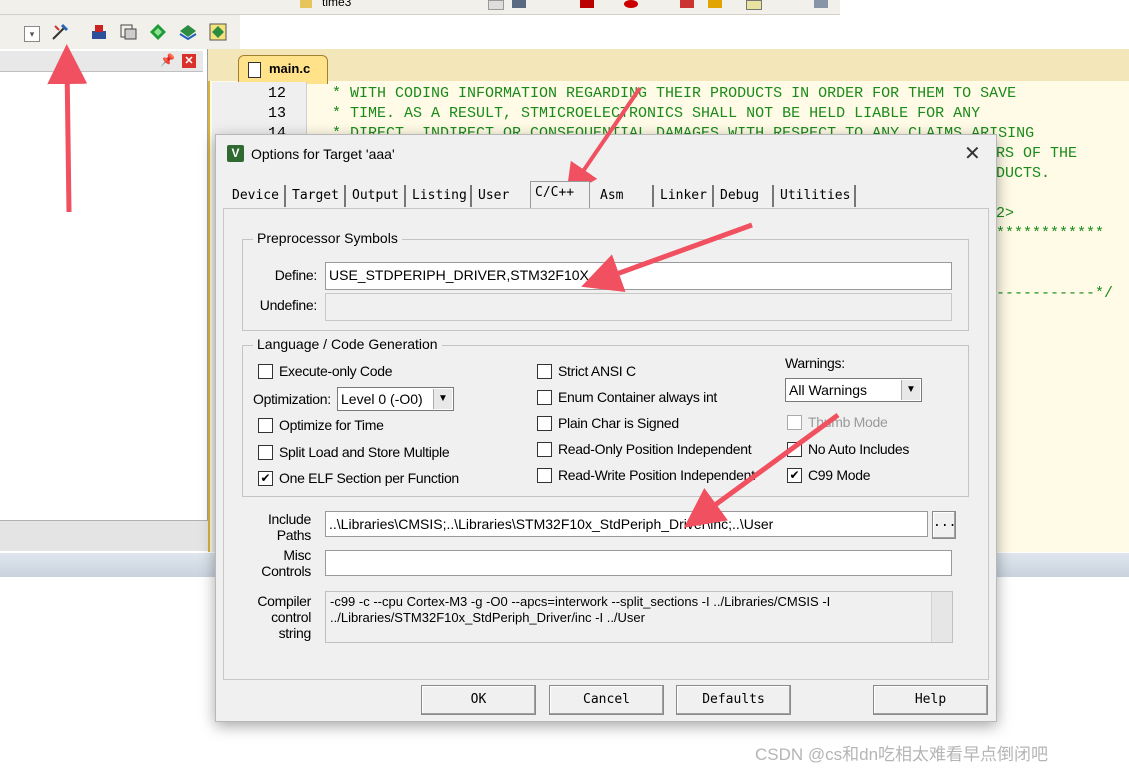  Describe the element at coordinates (331, 425) in the screenshot. I see `optimize-time-label: Optimize for Time` at that location.